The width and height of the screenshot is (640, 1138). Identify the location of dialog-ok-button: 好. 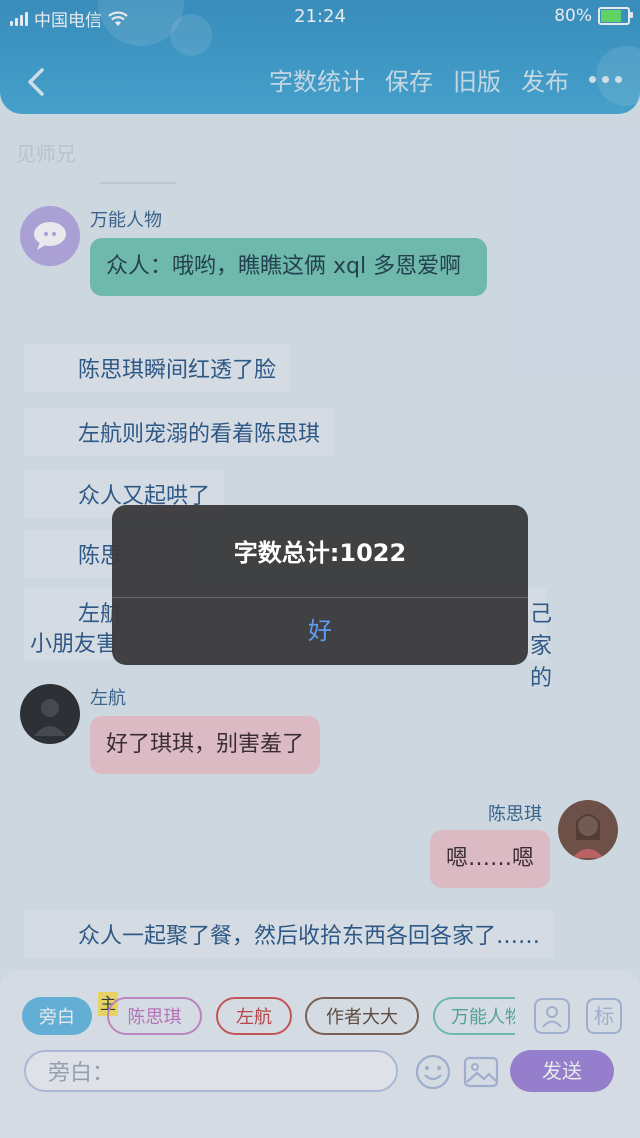
(320, 631).